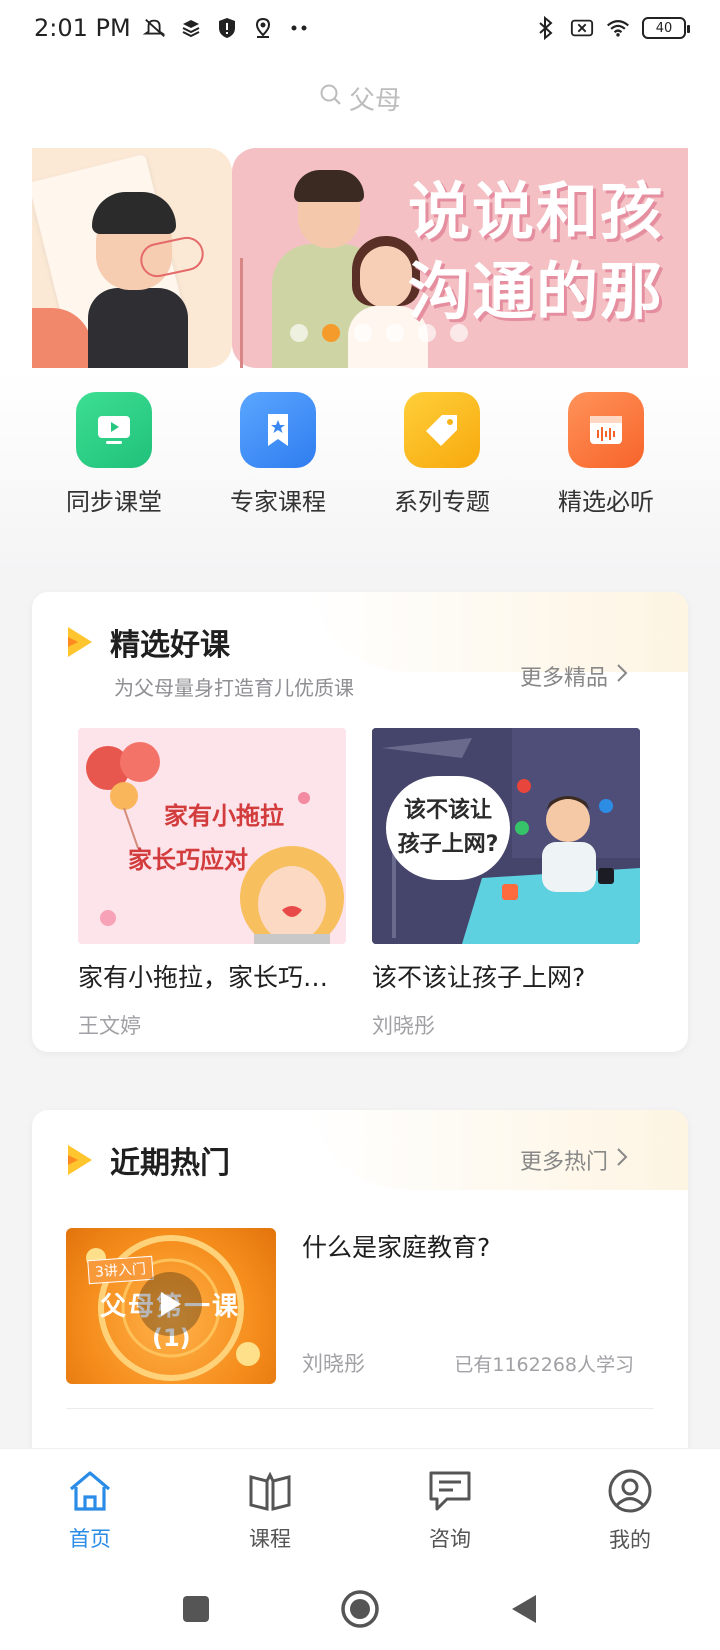 The width and height of the screenshot is (720, 1650). I want to click on banner-title-line1: 说说和孩, so click(536, 211).